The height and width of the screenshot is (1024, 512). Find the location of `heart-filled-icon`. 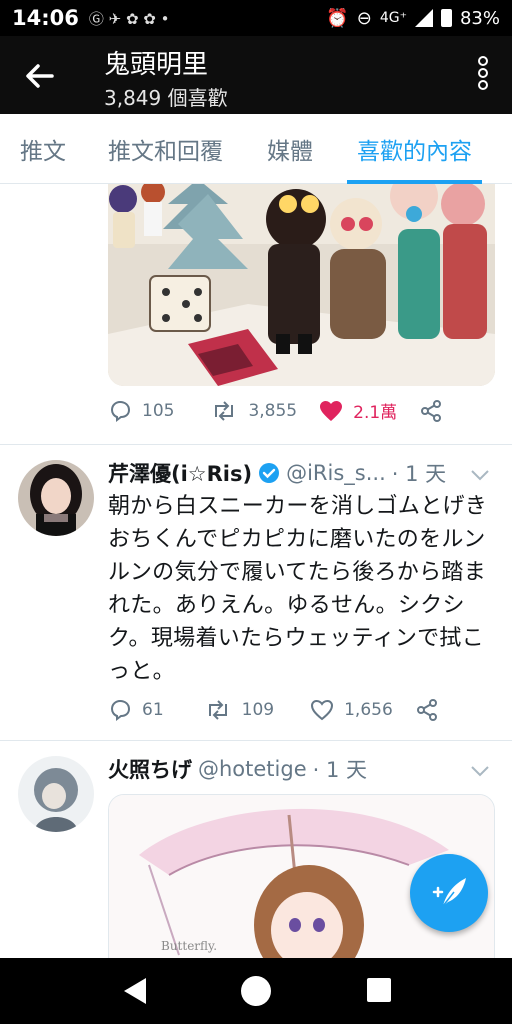

heart-filled-icon is located at coordinates (331, 410).